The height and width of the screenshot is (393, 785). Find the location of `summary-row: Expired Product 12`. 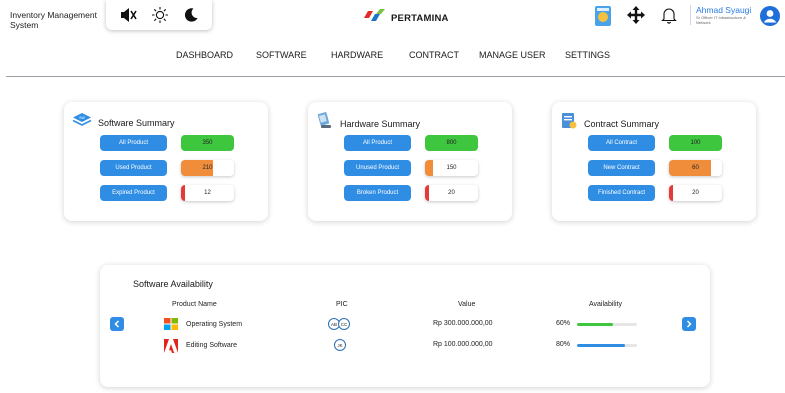

summary-row: Expired Product 12 is located at coordinates (167, 193).